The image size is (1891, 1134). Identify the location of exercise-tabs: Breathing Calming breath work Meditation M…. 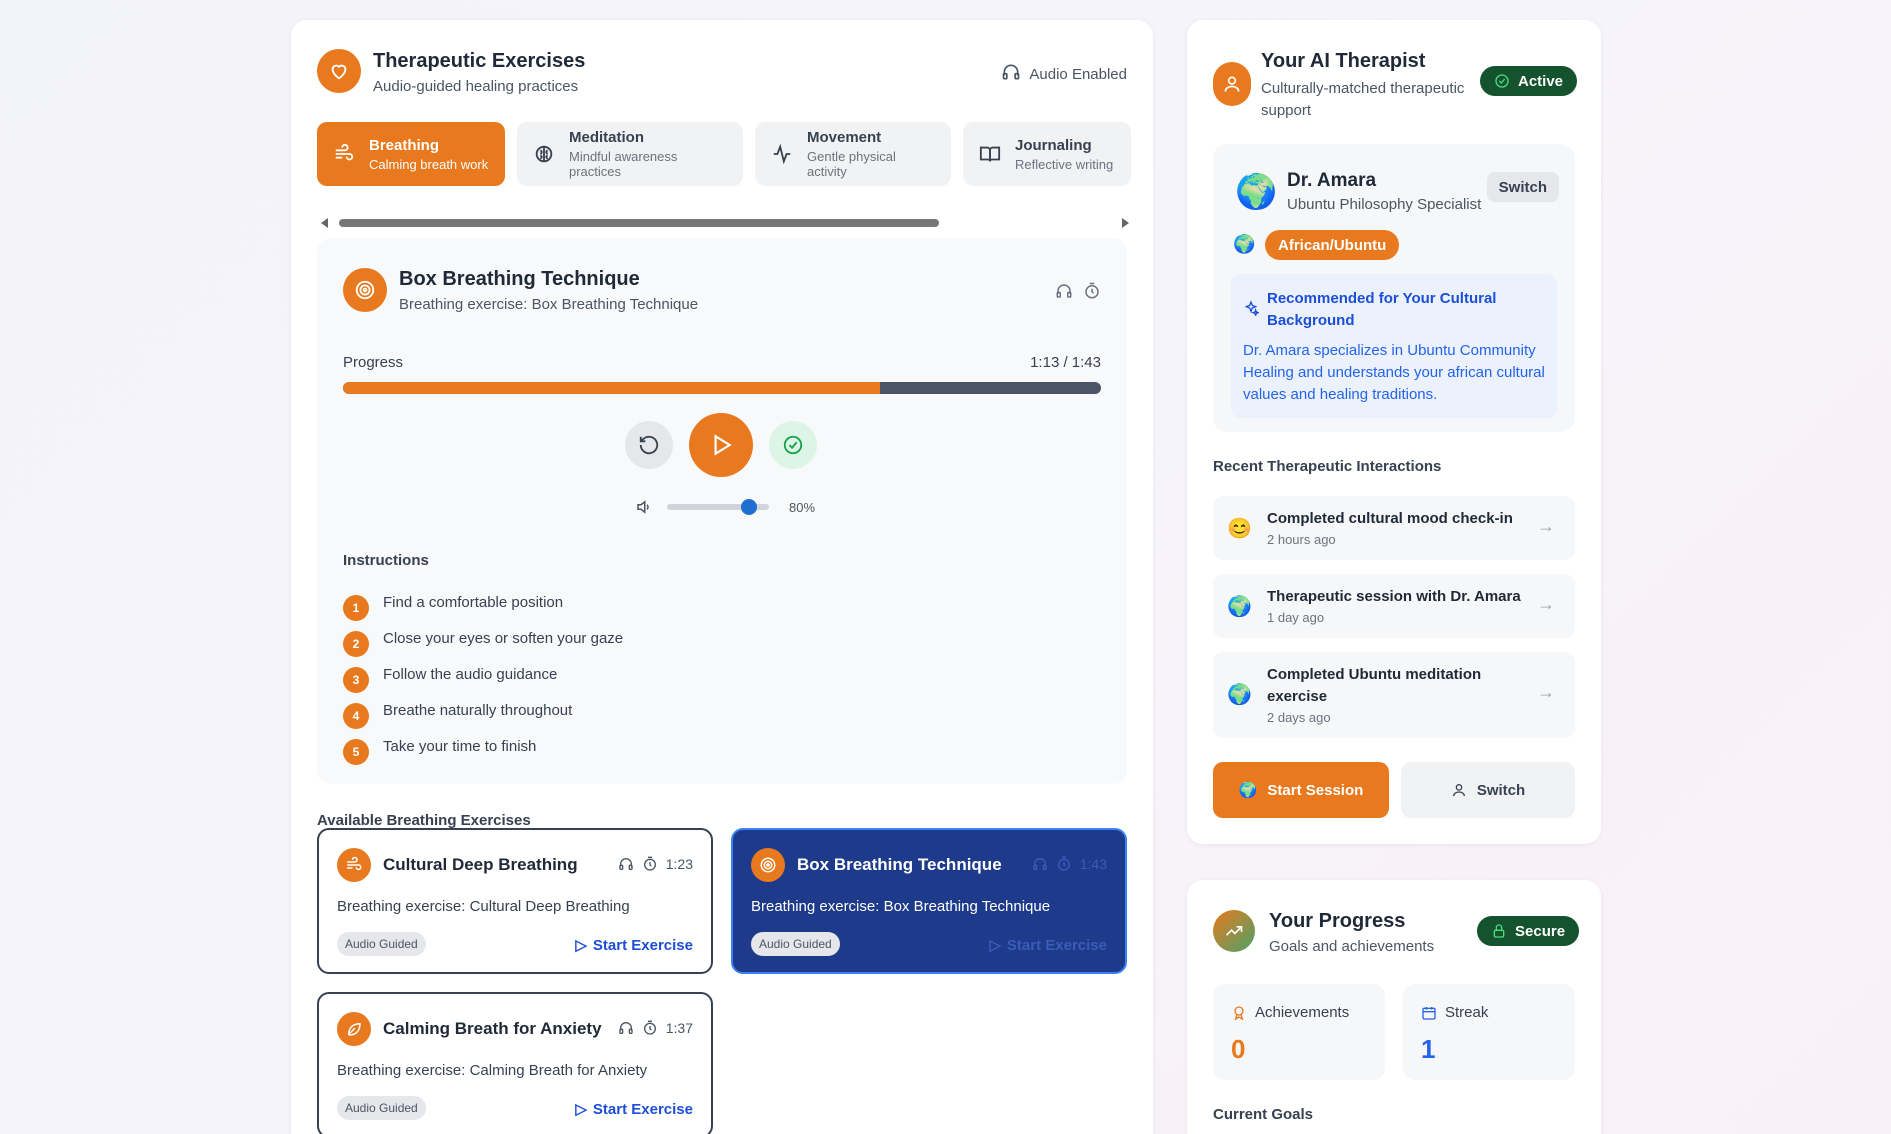
(724, 154).